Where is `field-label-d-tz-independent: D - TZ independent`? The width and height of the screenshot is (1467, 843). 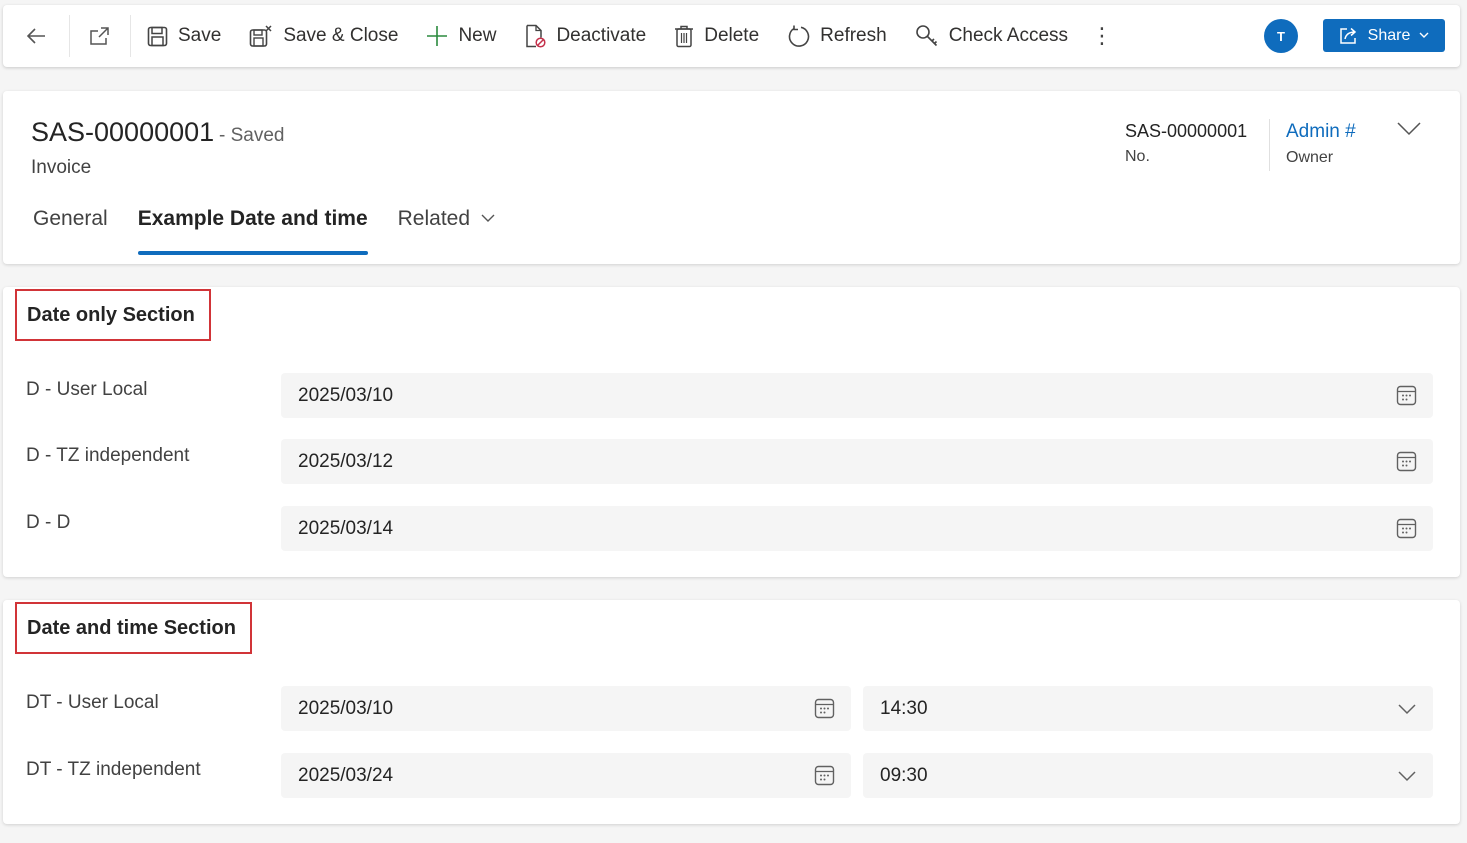 field-label-d-tz-independent: D - TZ independent is located at coordinates (108, 455).